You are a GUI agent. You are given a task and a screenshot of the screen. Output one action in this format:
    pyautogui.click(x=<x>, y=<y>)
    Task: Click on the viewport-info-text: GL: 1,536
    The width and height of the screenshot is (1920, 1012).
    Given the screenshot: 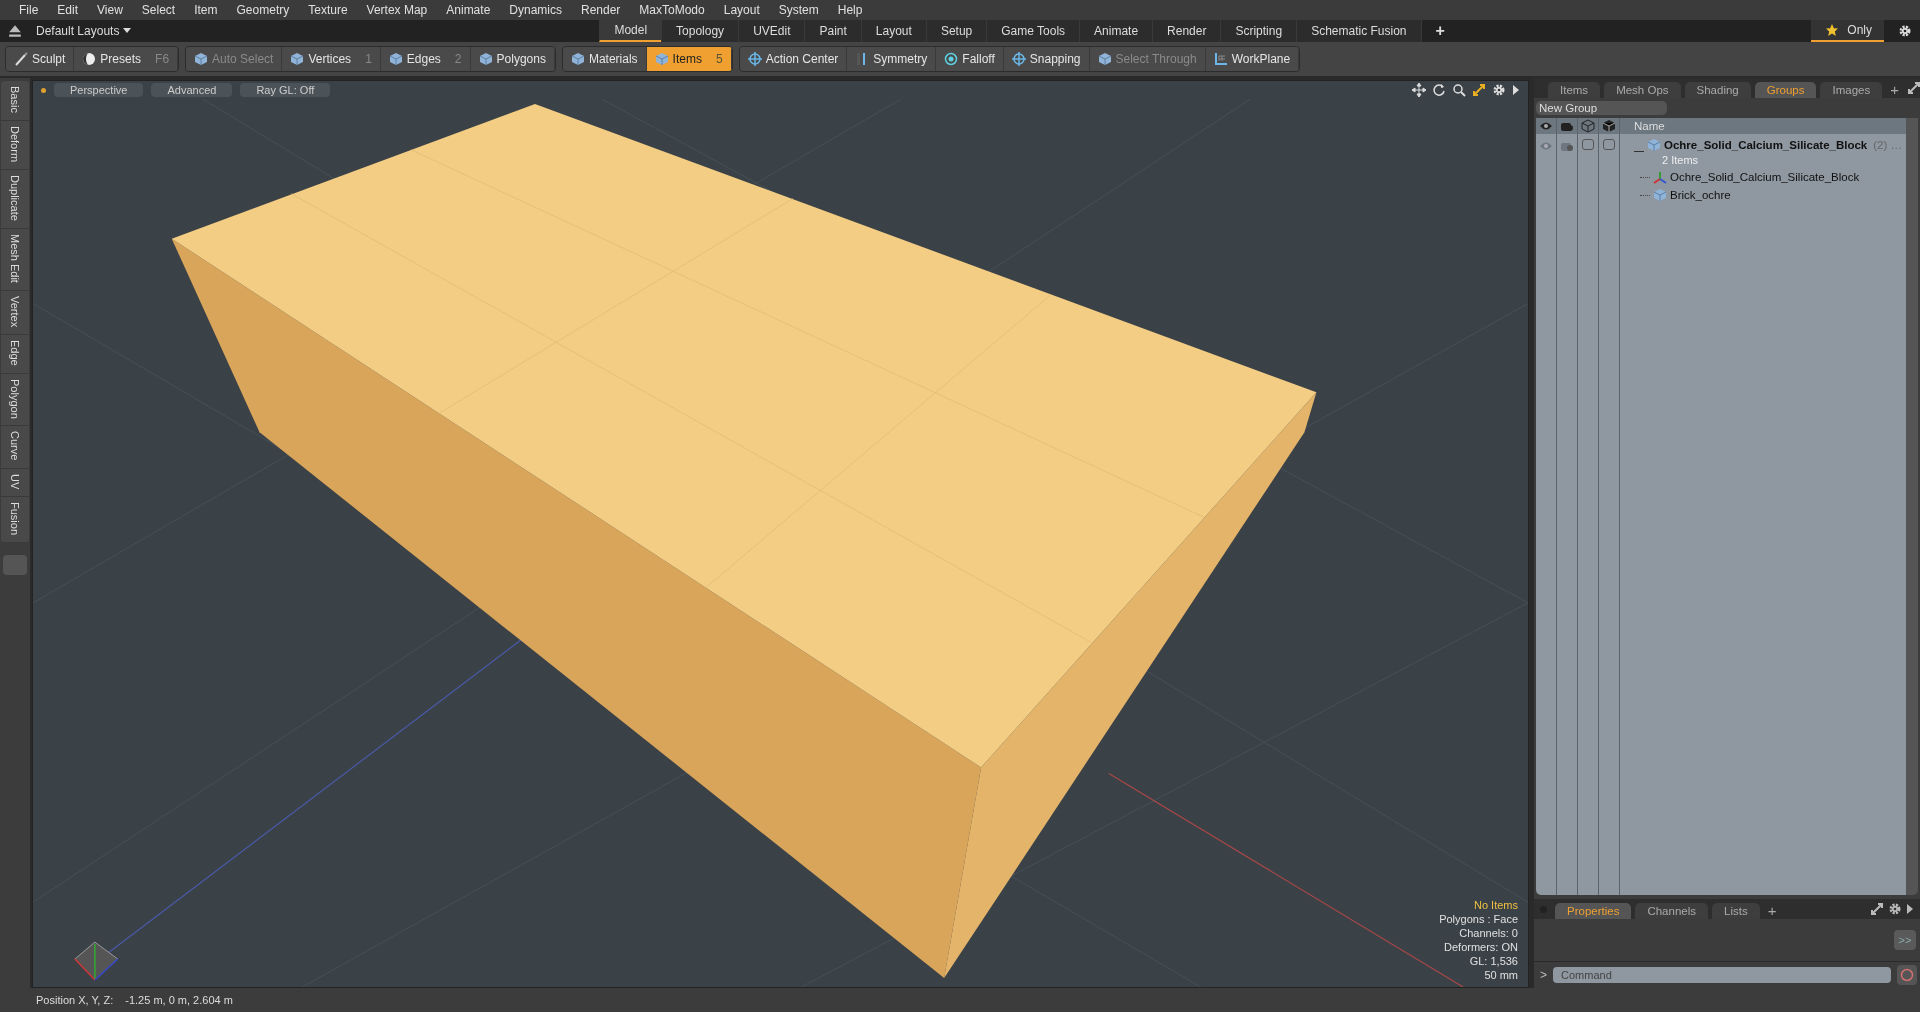 What is the action you would take?
    pyautogui.click(x=1493, y=961)
    